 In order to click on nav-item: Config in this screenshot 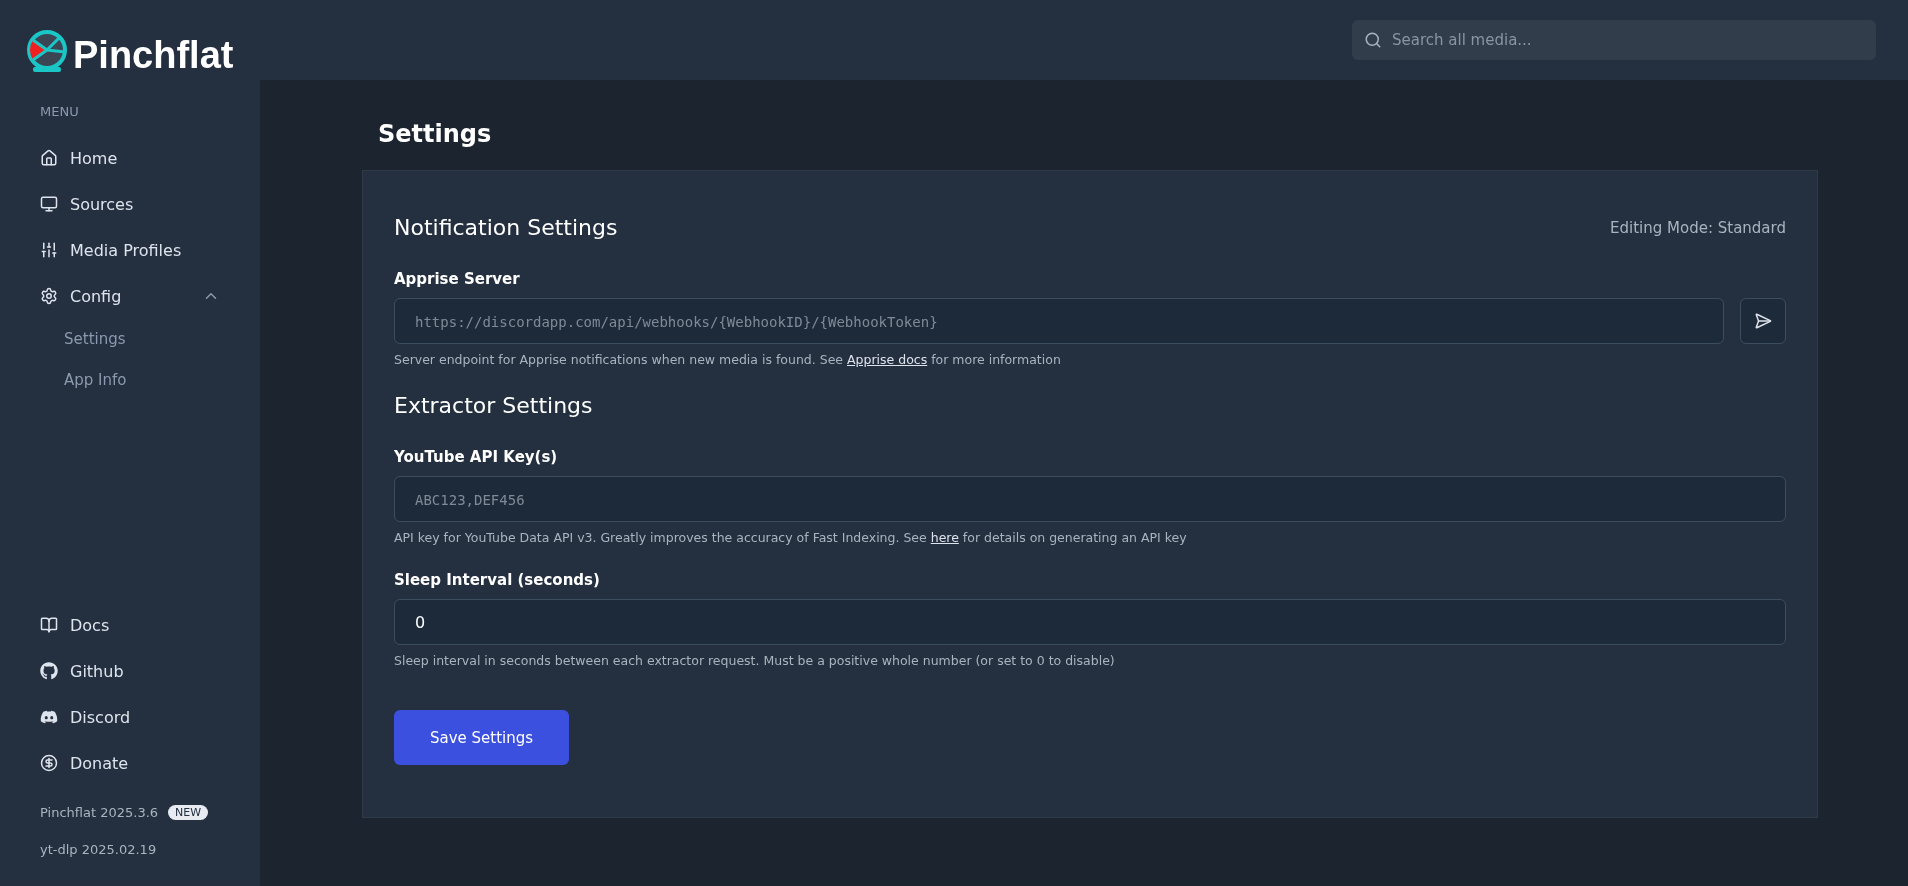, I will do `click(150, 296)`.